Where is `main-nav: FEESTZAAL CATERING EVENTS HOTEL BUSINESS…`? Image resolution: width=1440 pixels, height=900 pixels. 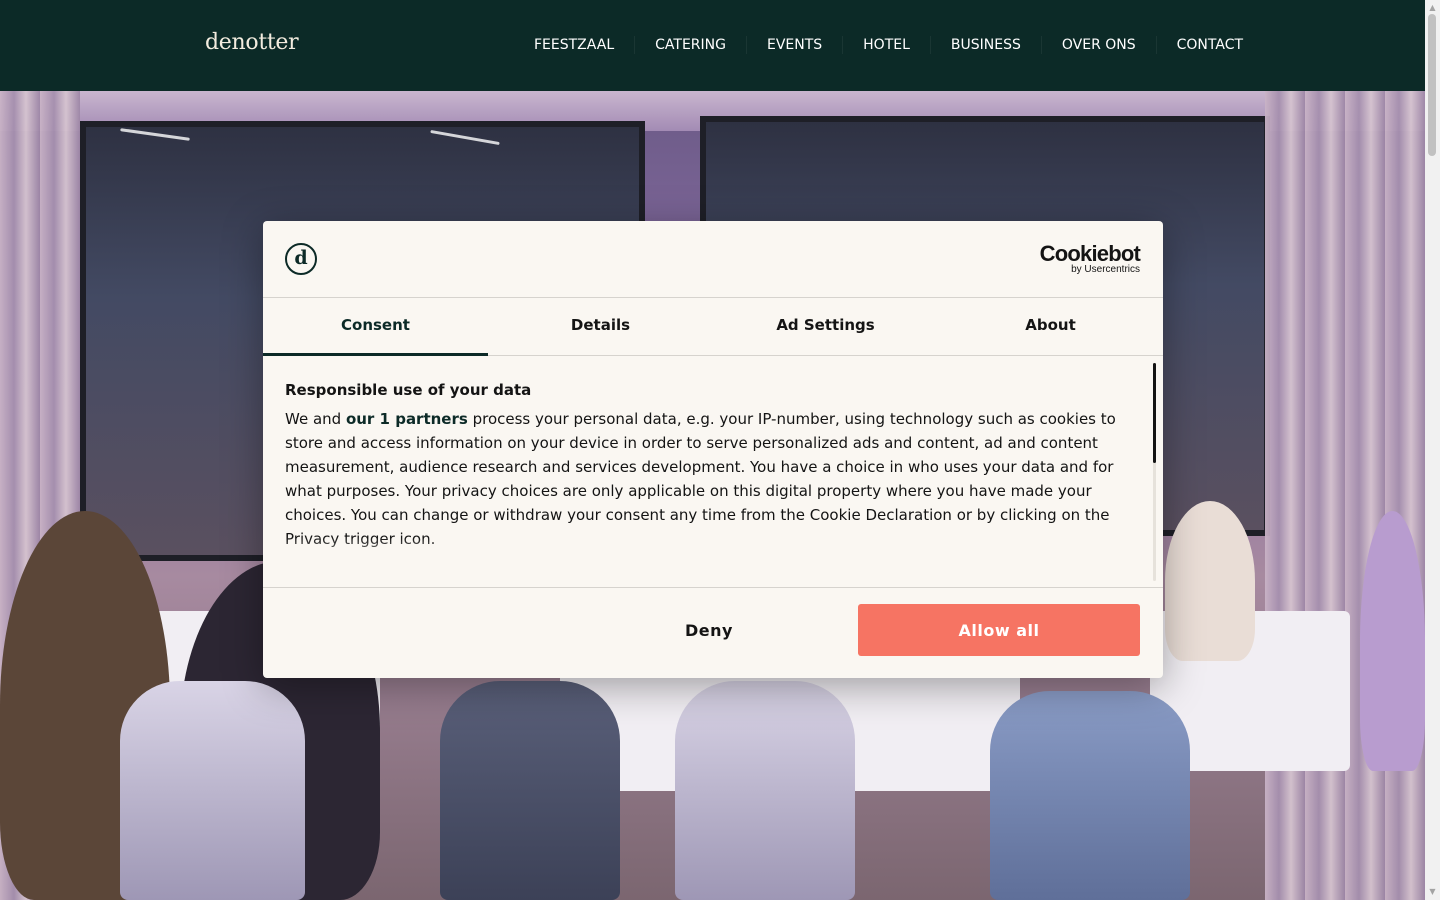 main-nav: FEESTZAAL CATERING EVENTS HOTEL BUSINESS… is located at coordinates (888, 45).